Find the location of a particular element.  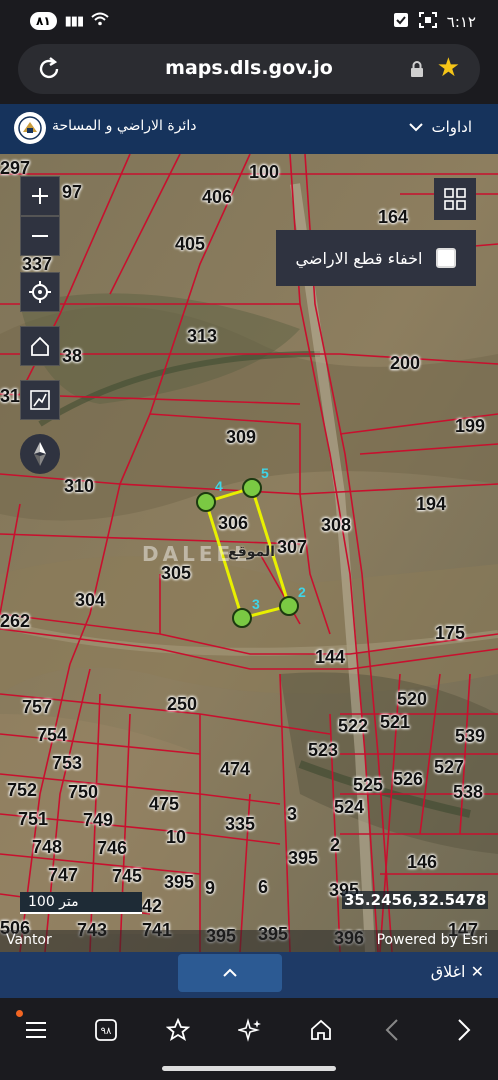

parcel-label: 313 is located at coordinates (202, 336).